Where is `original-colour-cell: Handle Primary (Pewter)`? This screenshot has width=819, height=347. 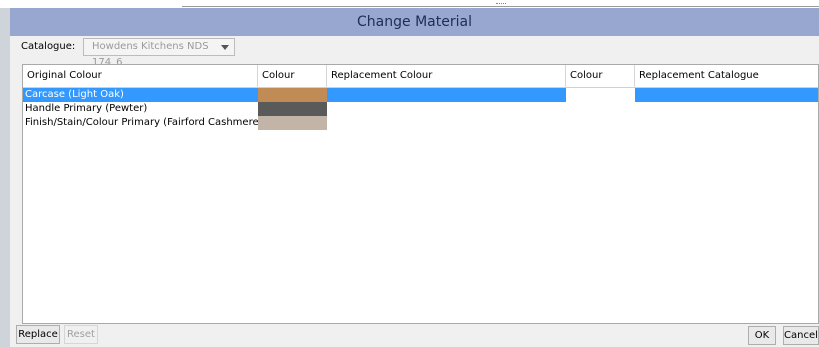
original-colour-cell: Handle Primary (Pewter) is located at coordinates (86, 108).